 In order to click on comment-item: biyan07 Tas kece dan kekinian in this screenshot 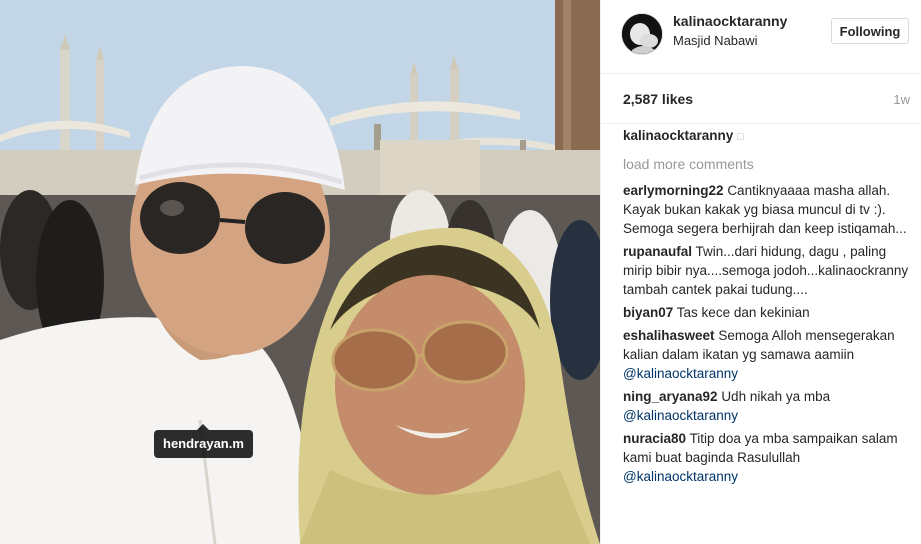, I will do `click(768, 312)`.